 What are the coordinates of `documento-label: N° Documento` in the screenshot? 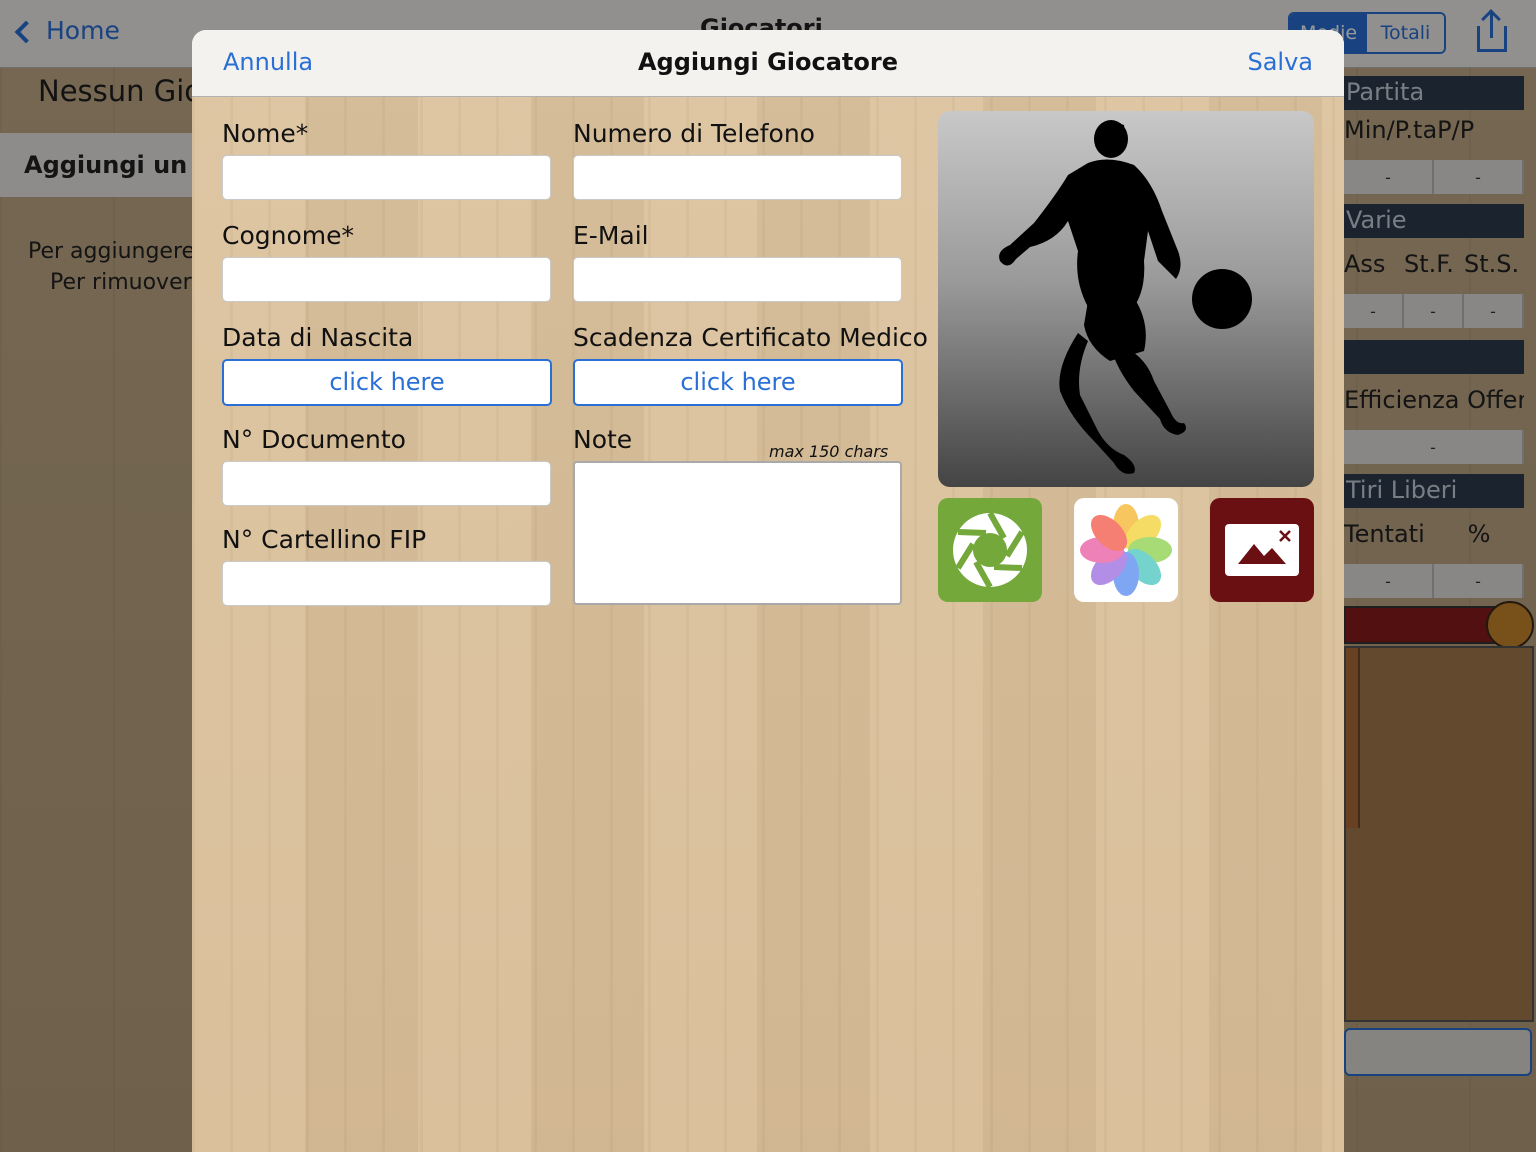 It's located at (314, 439).